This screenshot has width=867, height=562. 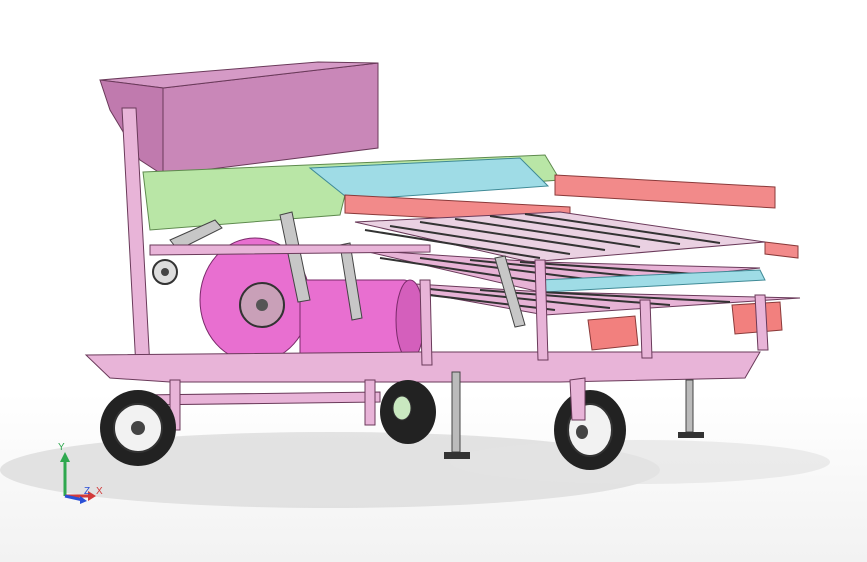 I want to click on wheel-front-right, so click(x=590, y=430).